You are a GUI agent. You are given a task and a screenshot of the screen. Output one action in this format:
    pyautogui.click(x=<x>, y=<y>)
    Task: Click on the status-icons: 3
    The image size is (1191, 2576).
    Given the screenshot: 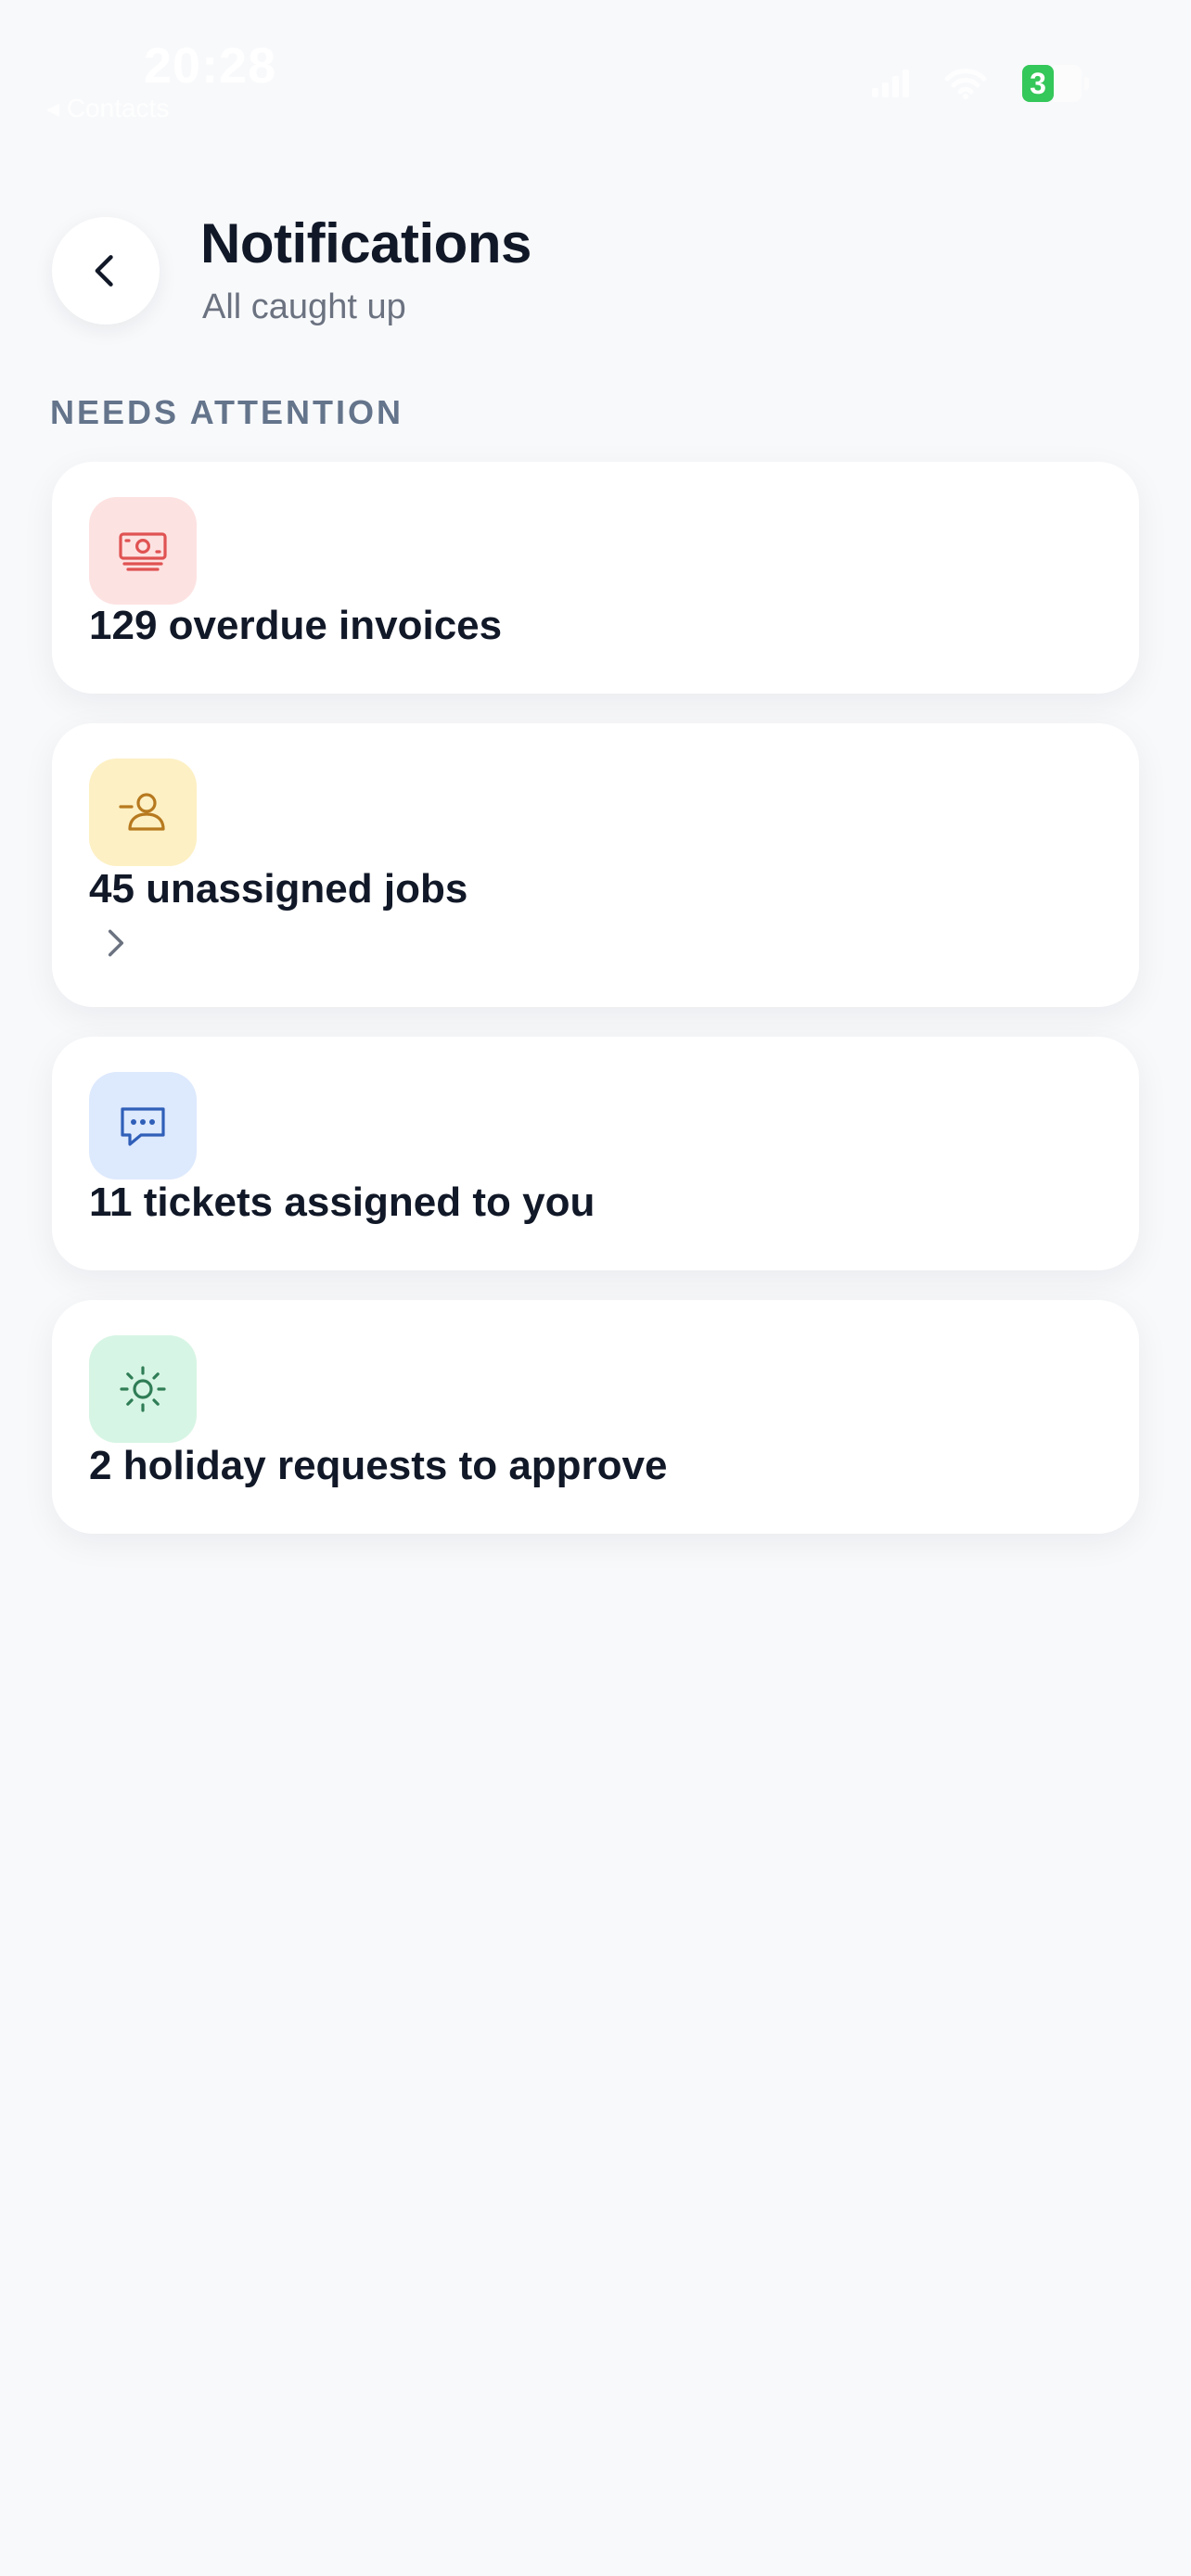 What is the action you would take?
    pyautogui.click(x=981, y=84)
    